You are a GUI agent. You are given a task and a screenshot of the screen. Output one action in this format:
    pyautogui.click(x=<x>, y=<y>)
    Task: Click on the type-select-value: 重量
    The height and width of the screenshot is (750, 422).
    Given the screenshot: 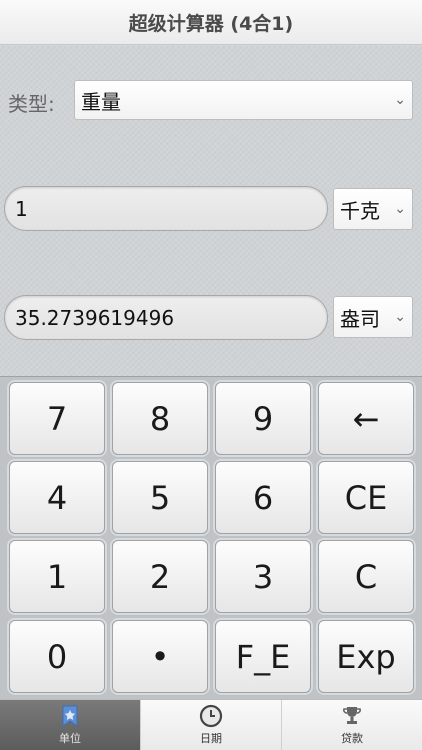 What is the action you would take?
    pyautogui.click(x=101, y=101)
    